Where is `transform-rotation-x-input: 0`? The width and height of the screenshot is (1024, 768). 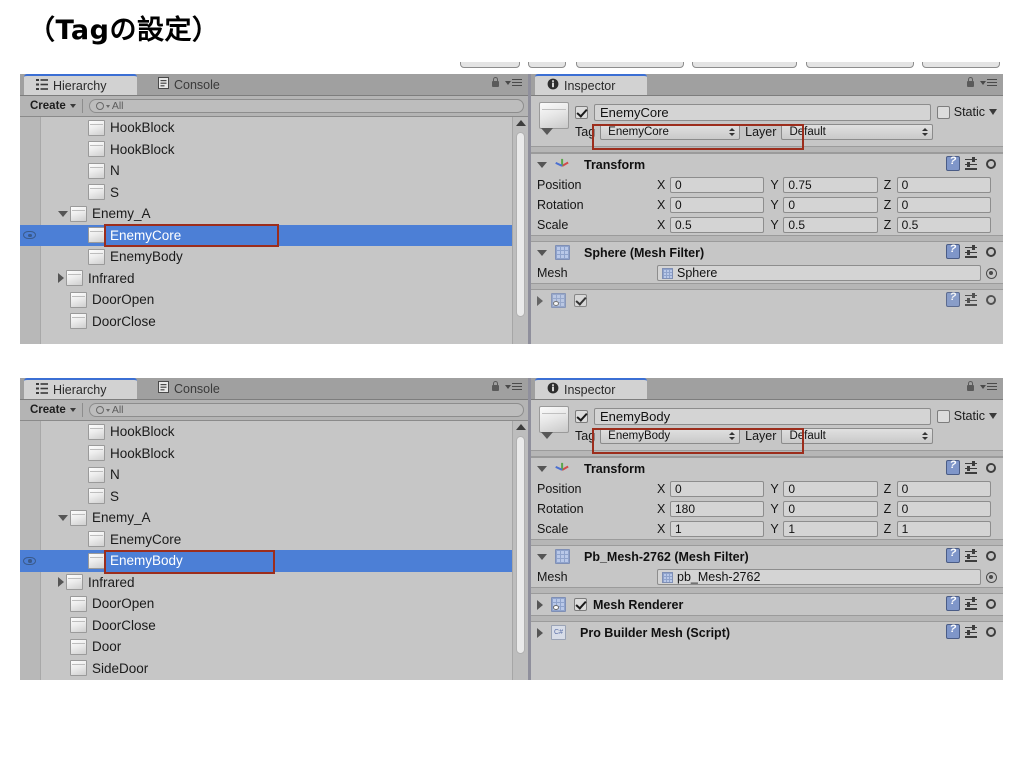
transform-rotation-x-input: 0 is located at coordinates (717, 205).